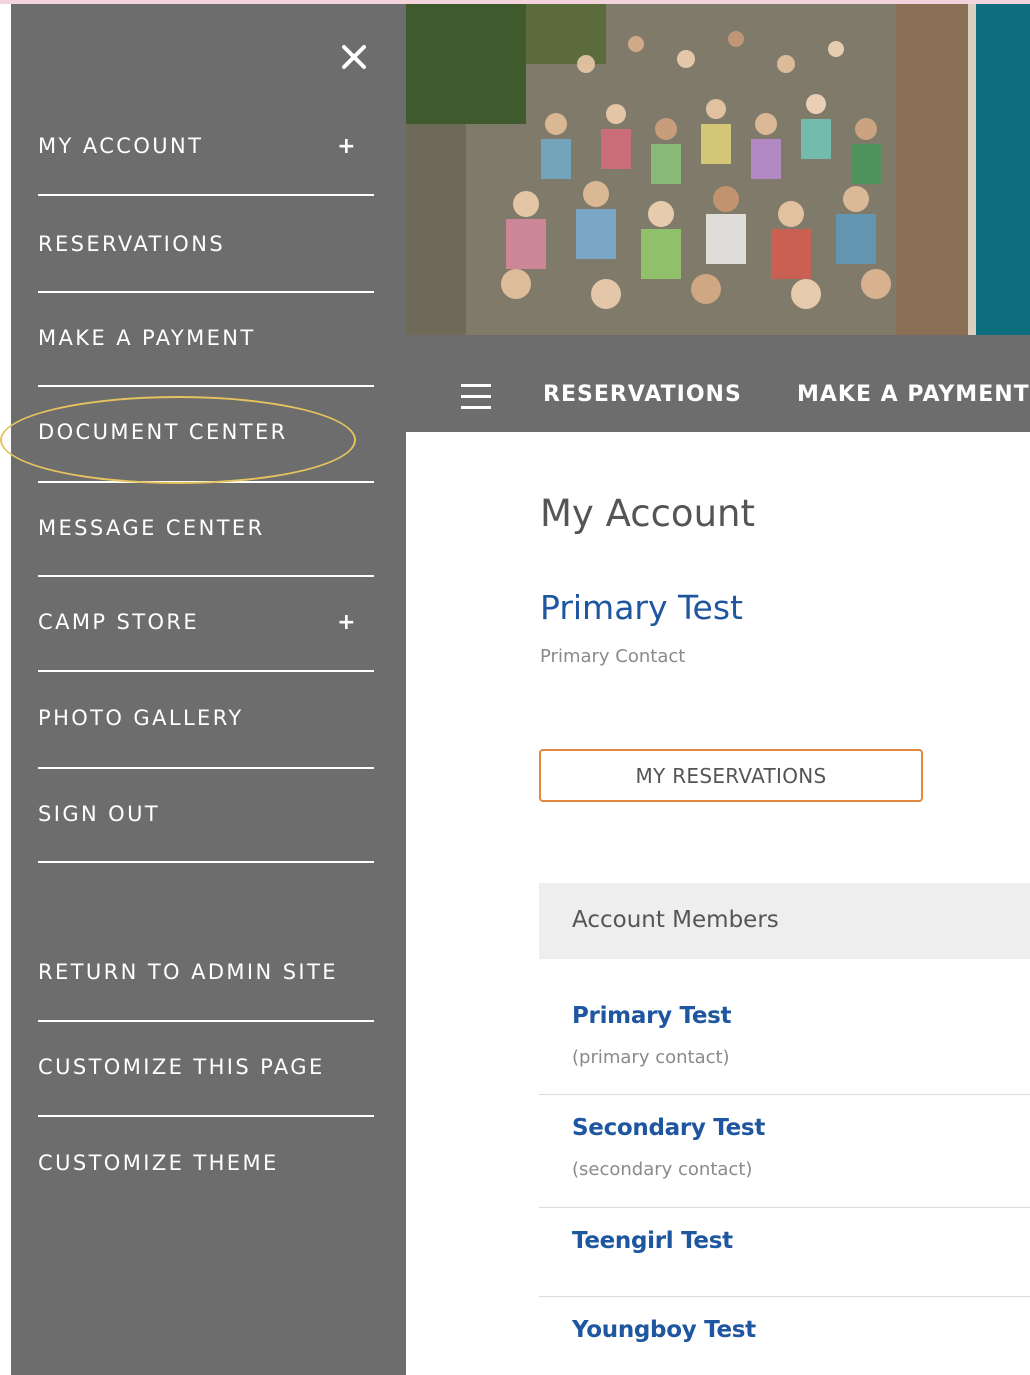 This screenshot has width=1030, height=1375. I want to click on member-row: Secondary Test (secondary contact), so click(784, 1151).